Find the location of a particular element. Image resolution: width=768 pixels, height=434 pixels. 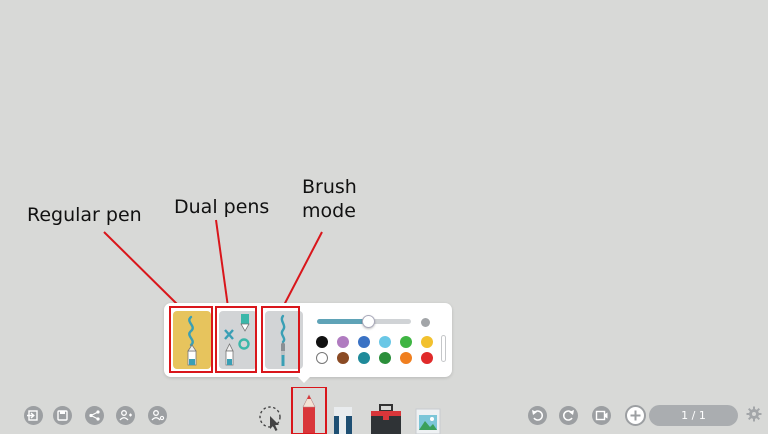

lasso-select-button is located at coordinates (271, 418).